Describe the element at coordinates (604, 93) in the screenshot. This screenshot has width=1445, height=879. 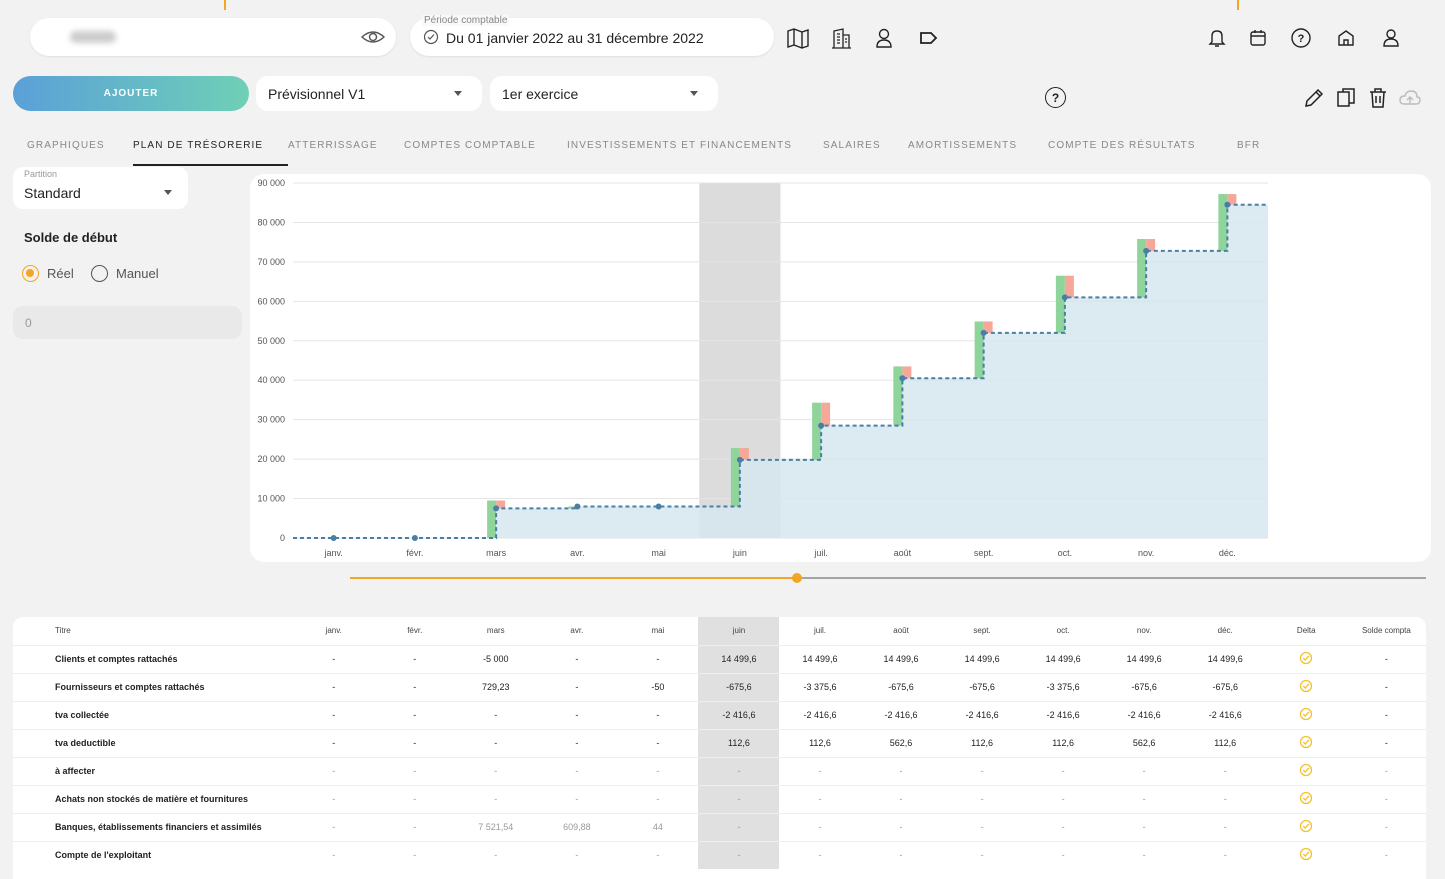
I see `exercise-select: 1er exercice` at that location.